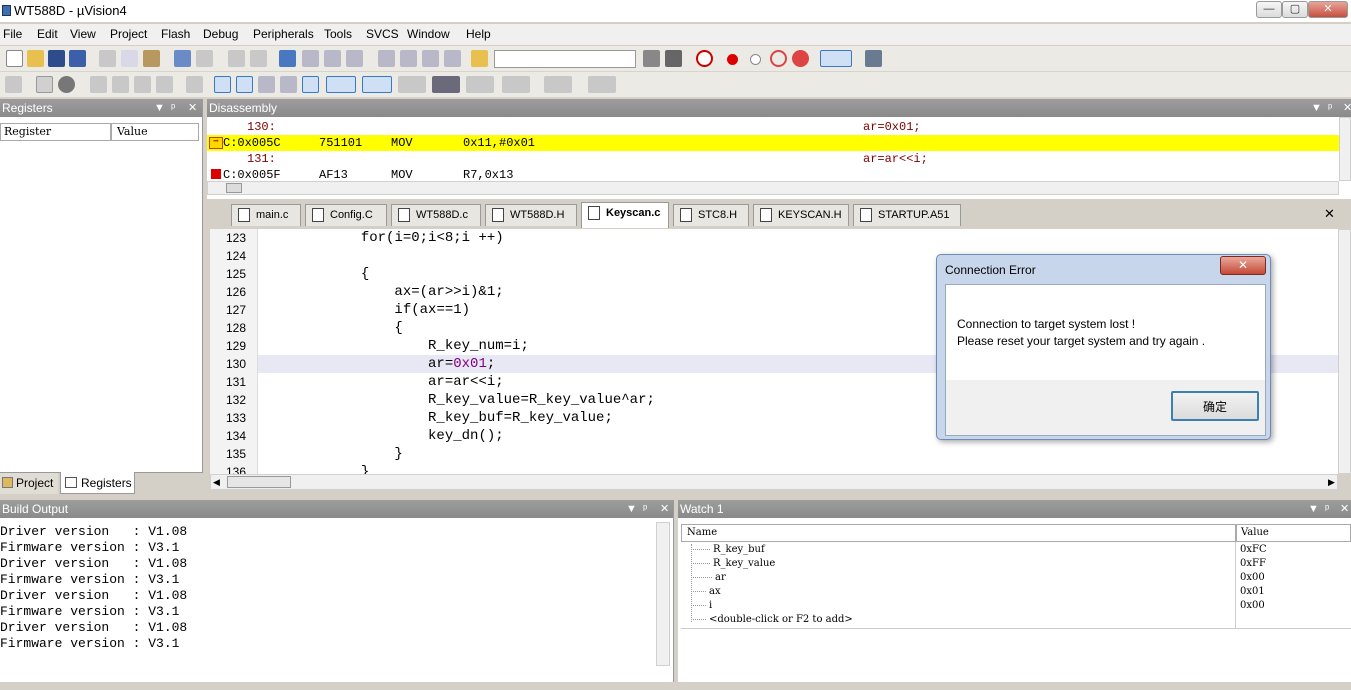  I want to click on disasm-vscroll, so click(1345, 149).